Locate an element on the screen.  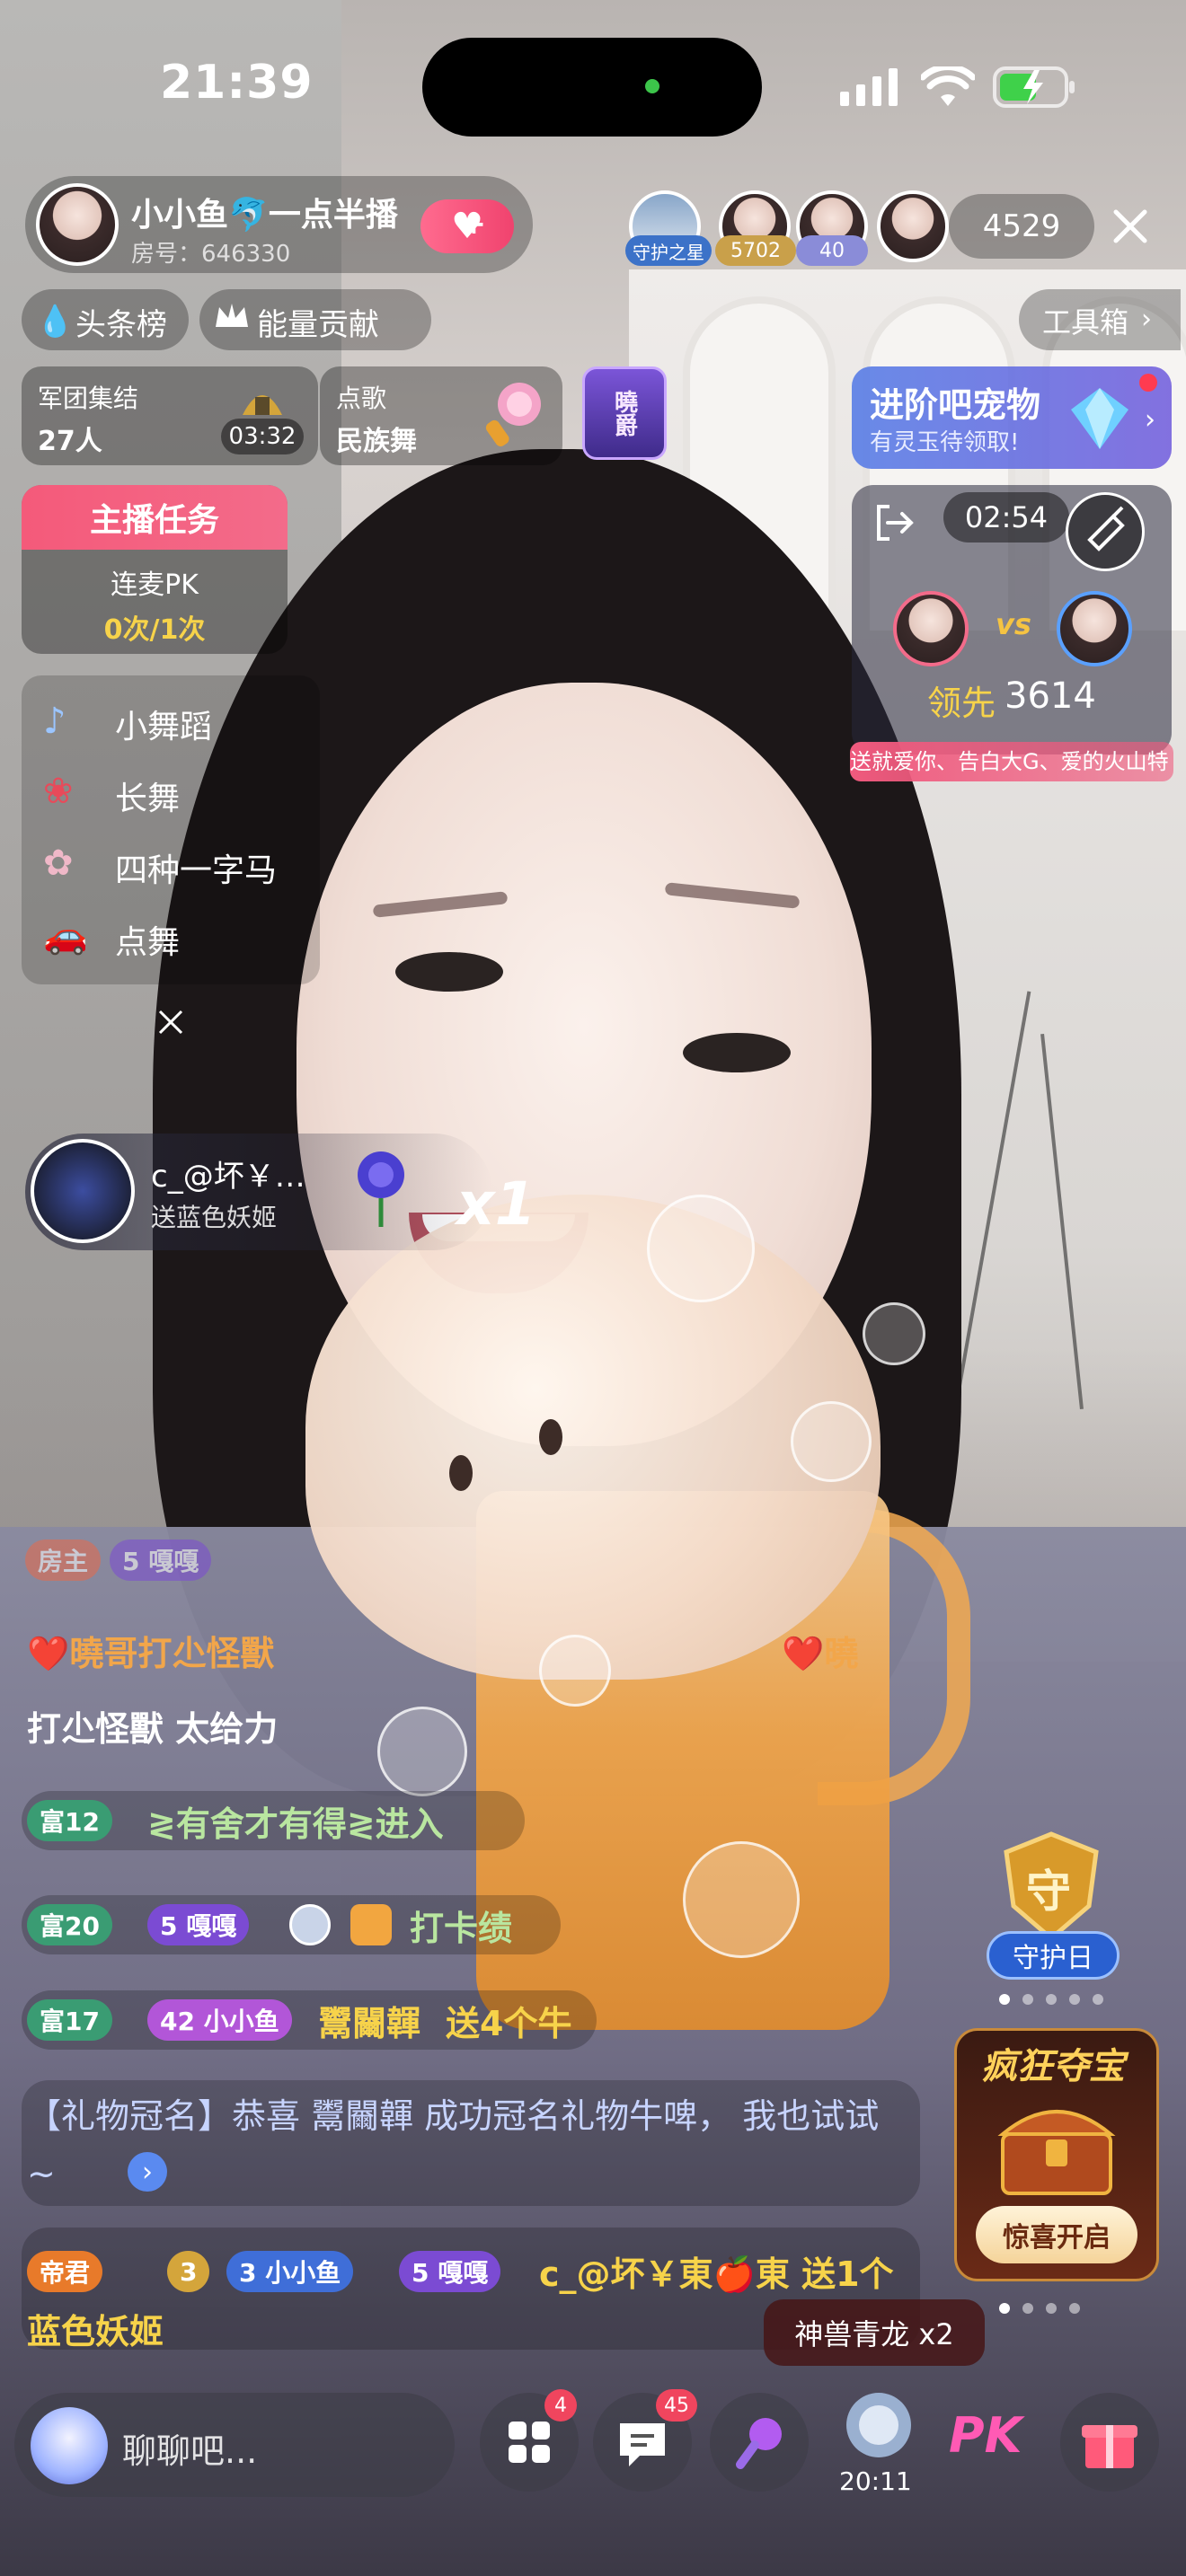
dancer-icon: ♪ is located at coordinates (54, 721).